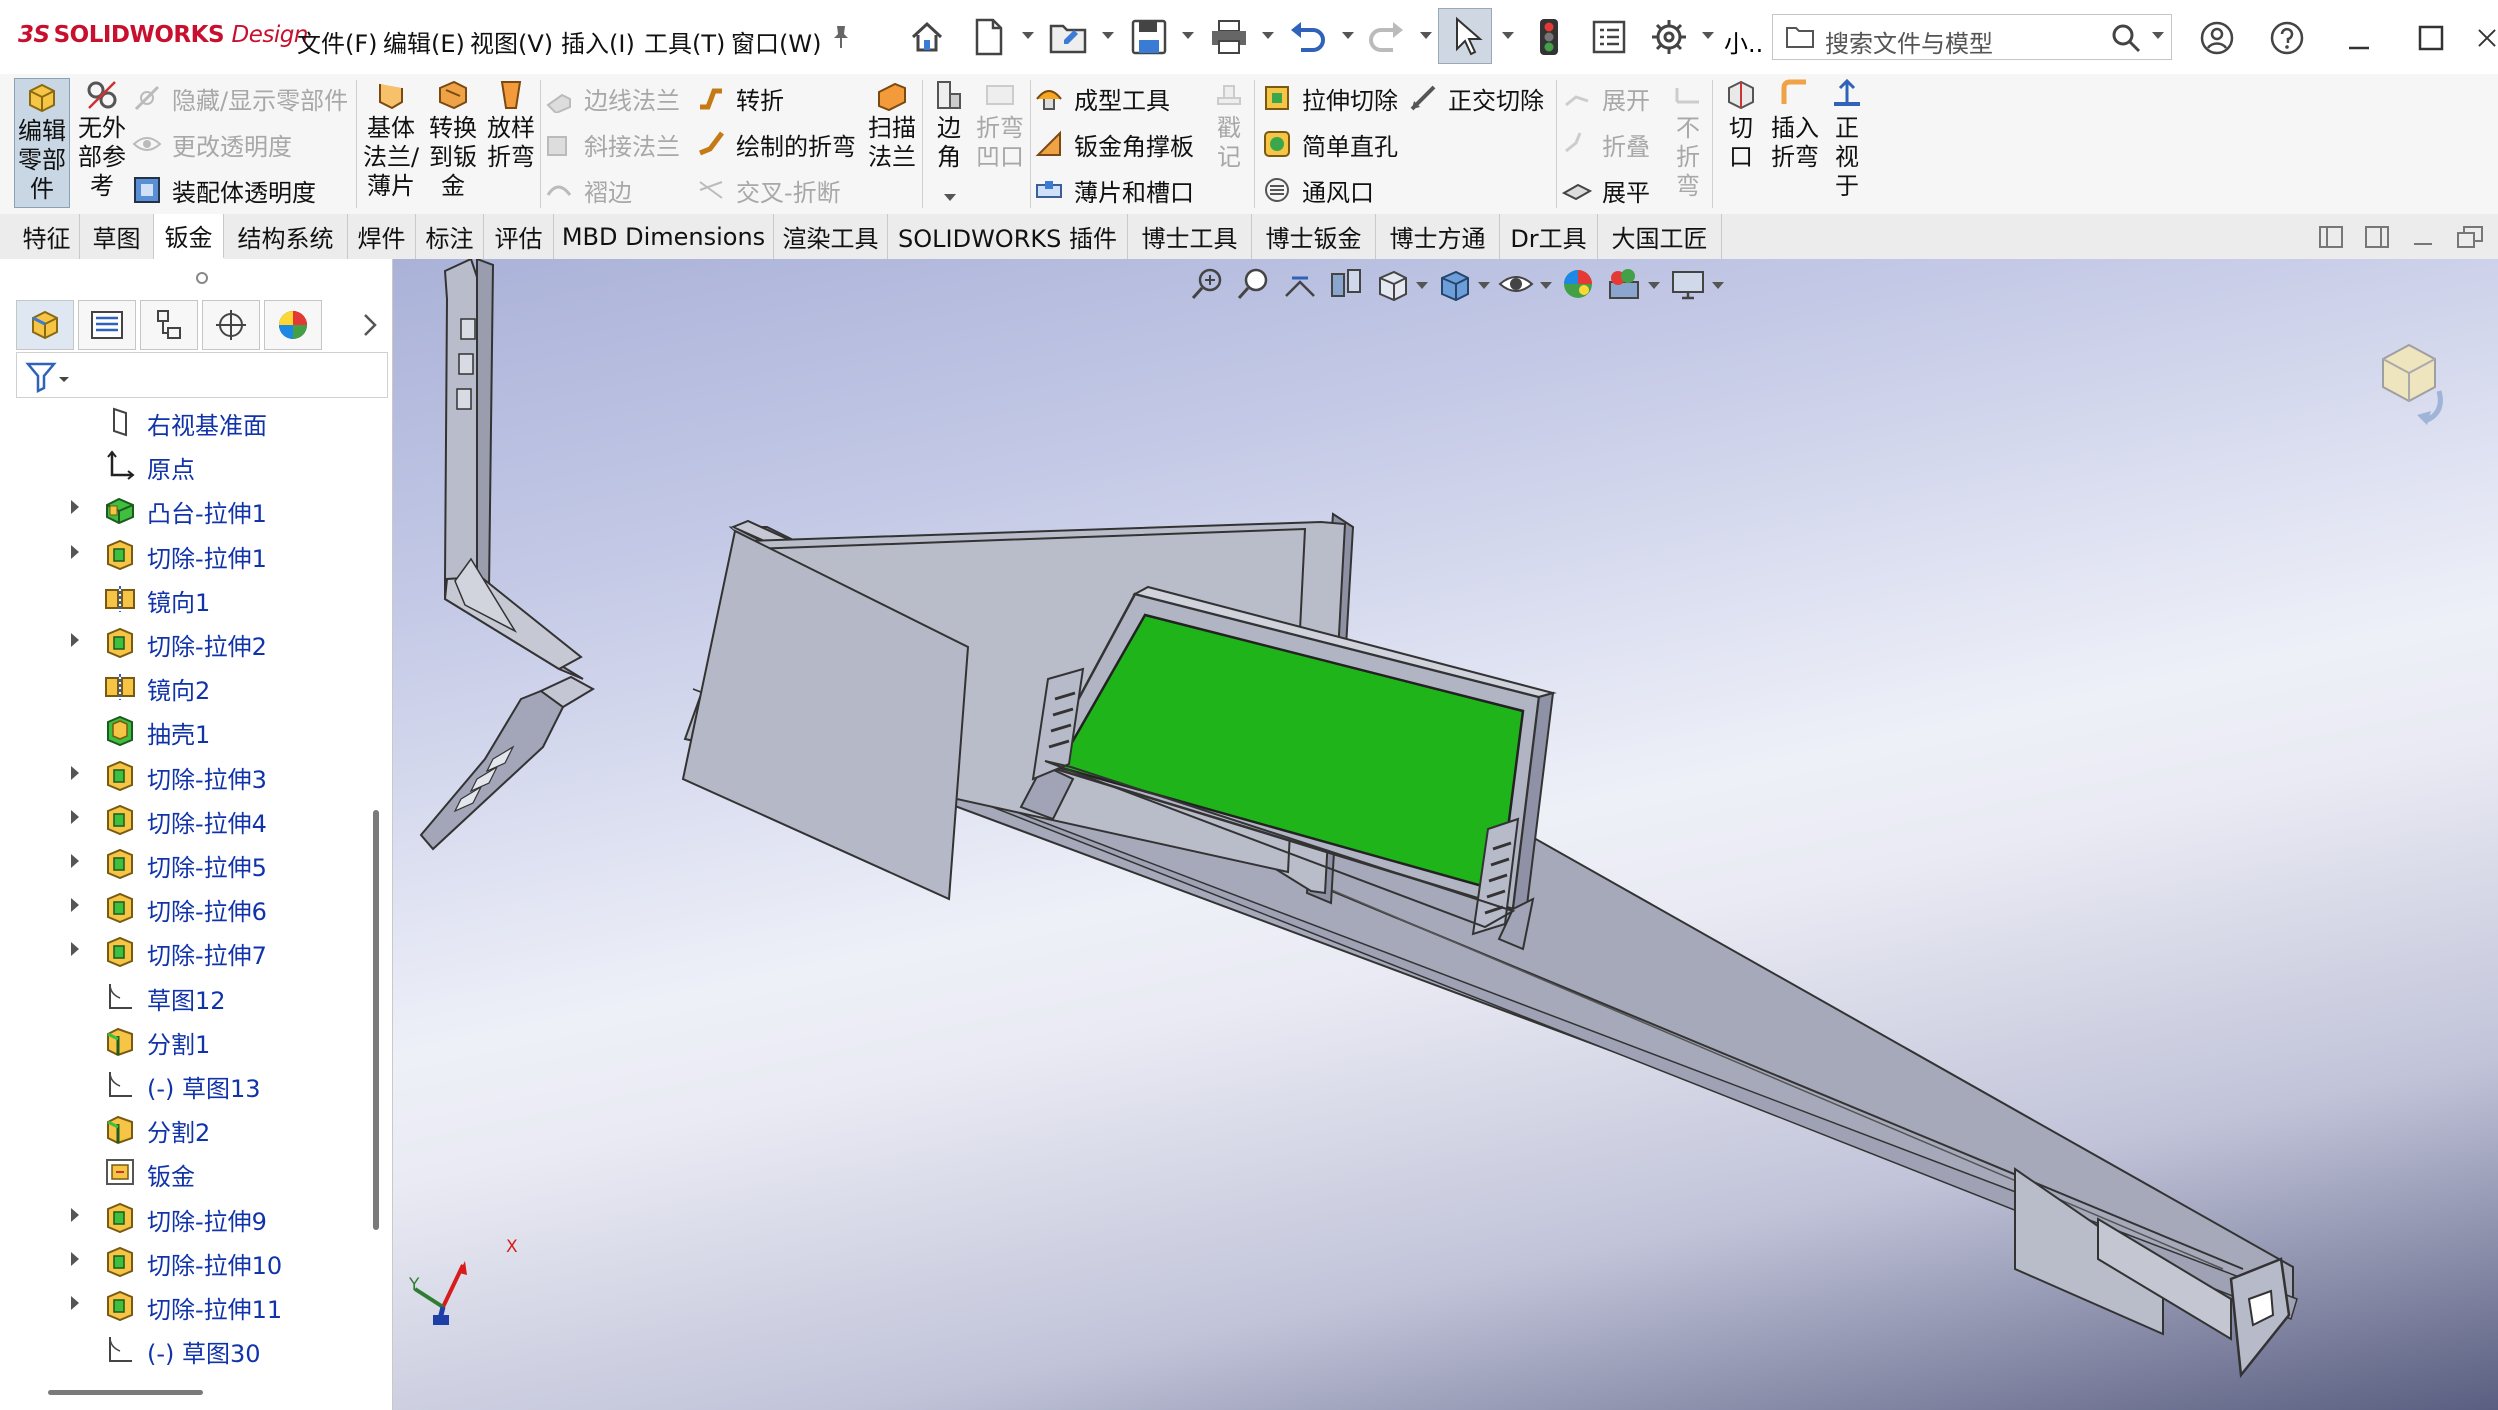 This screenshot has width=2498, height=1410. I want to click on save-icon, so click(1149, 37).